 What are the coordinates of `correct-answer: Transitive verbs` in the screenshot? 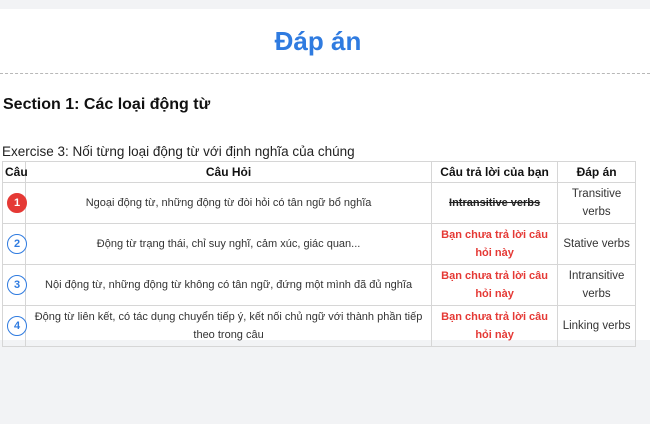 It's located at (596, 203).